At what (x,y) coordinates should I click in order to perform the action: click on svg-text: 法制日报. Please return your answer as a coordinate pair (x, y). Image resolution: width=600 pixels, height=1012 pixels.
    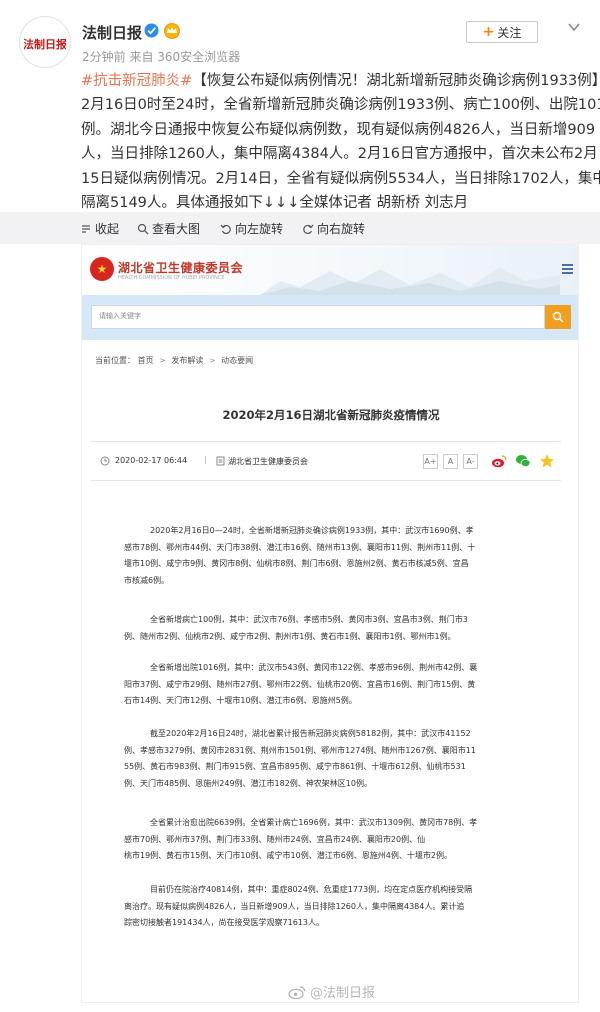
    Looking at the image, I should click on (45, 44).